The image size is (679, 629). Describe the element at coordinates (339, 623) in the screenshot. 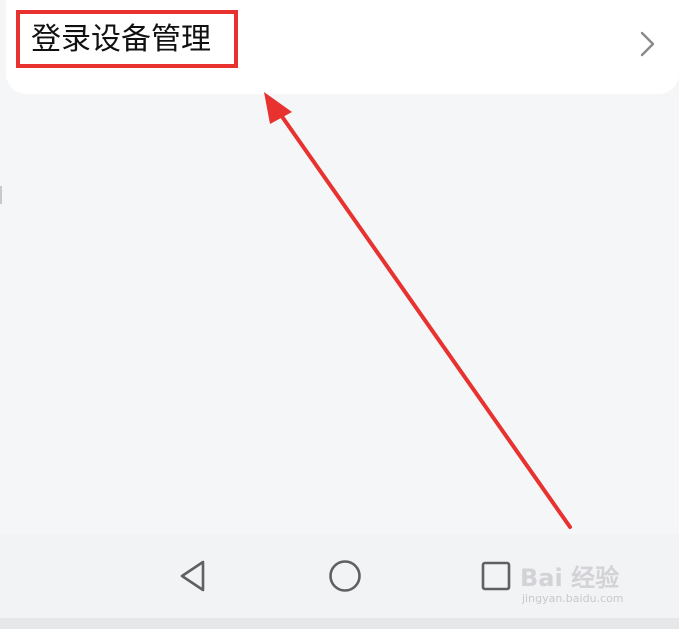

I see `bottom-strip` at that location.